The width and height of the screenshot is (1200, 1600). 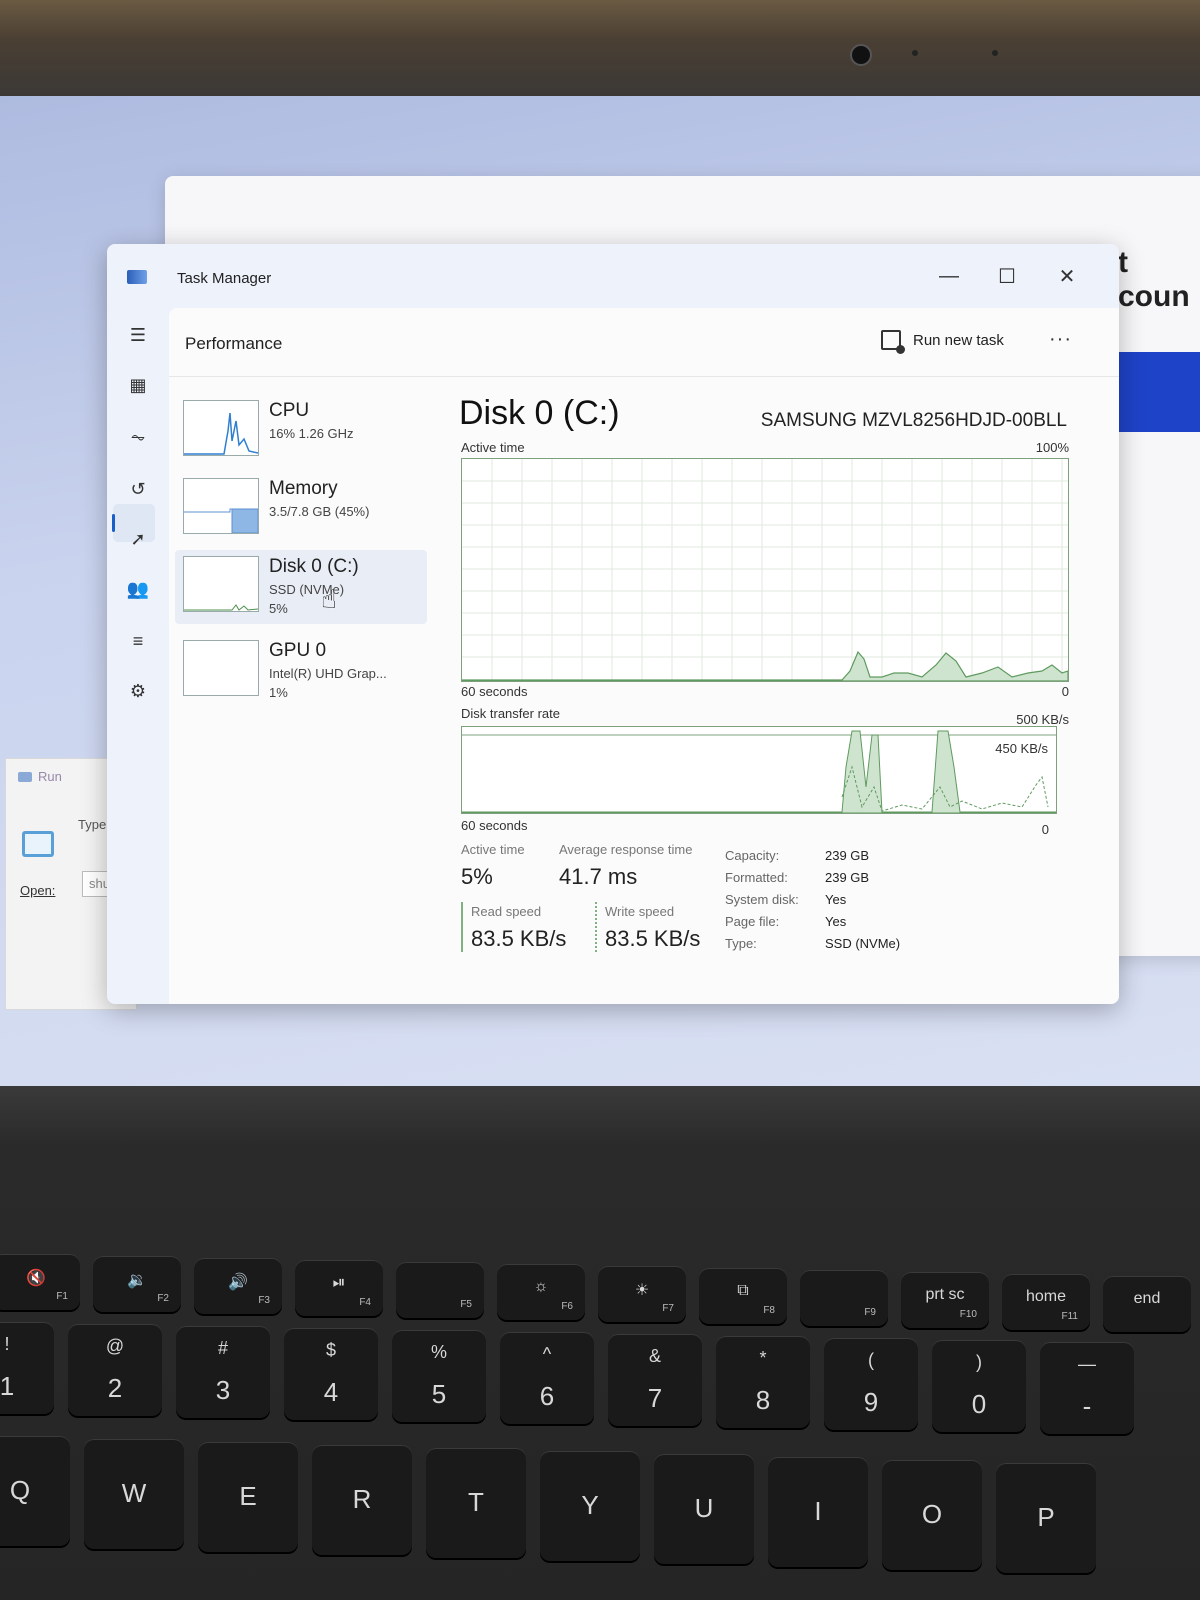 What do you see at coordinates (62, 1296) in the screenshot?
I see `key-fn-label: F1` at bounding box center [62, 1296].